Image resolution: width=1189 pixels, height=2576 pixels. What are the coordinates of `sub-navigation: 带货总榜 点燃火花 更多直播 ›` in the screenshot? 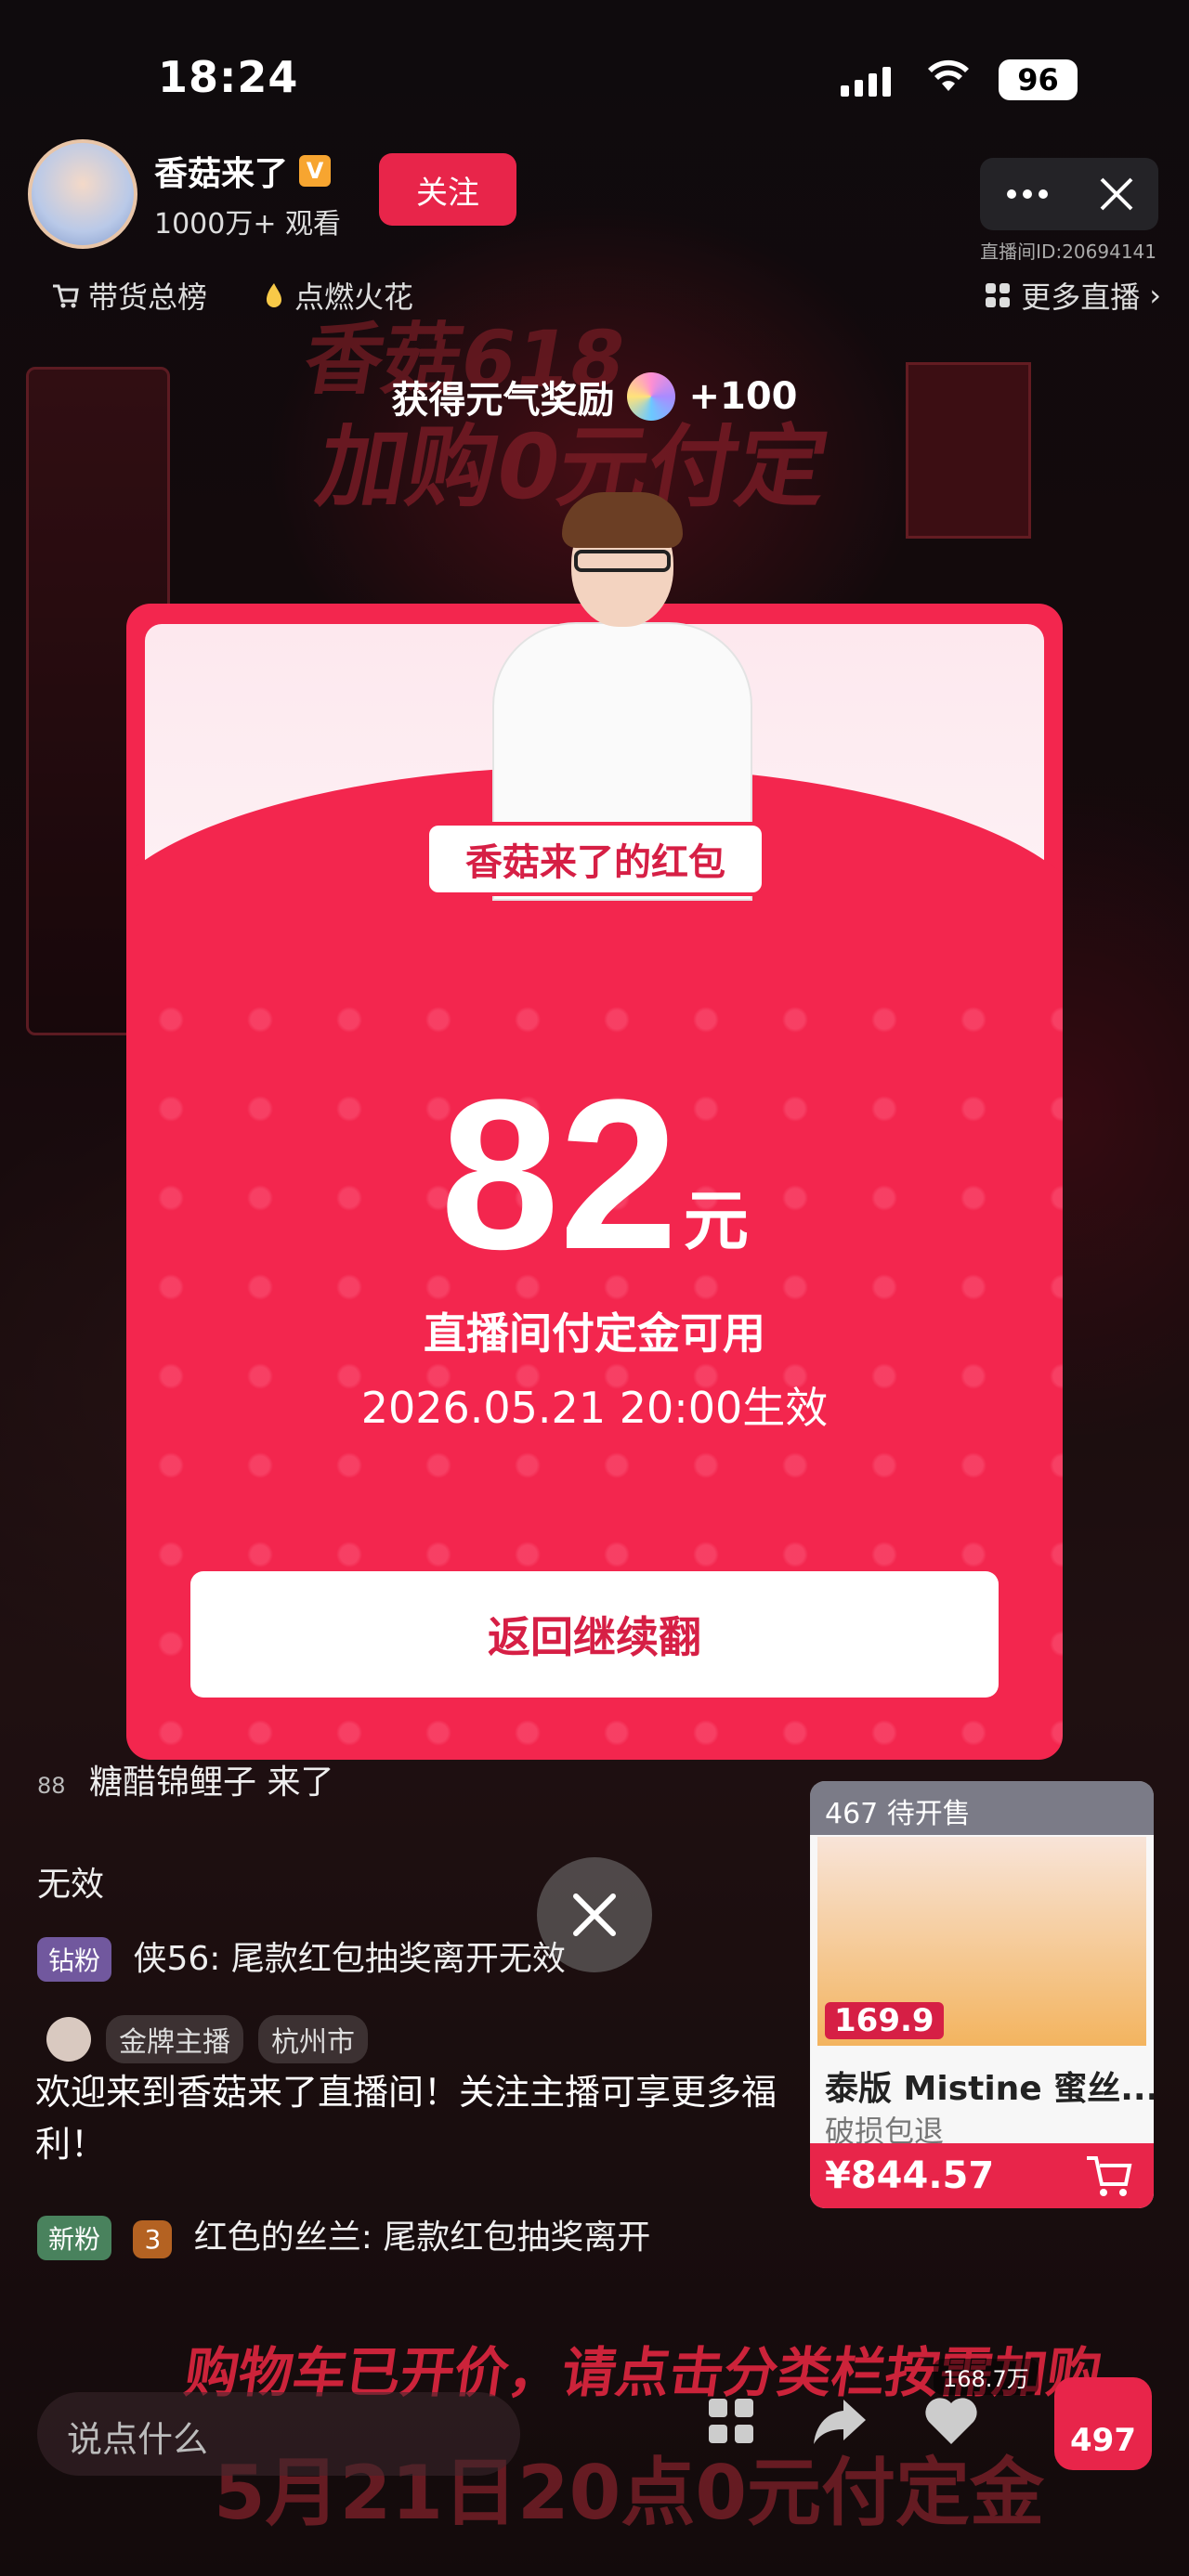 It's located at (606, 295).